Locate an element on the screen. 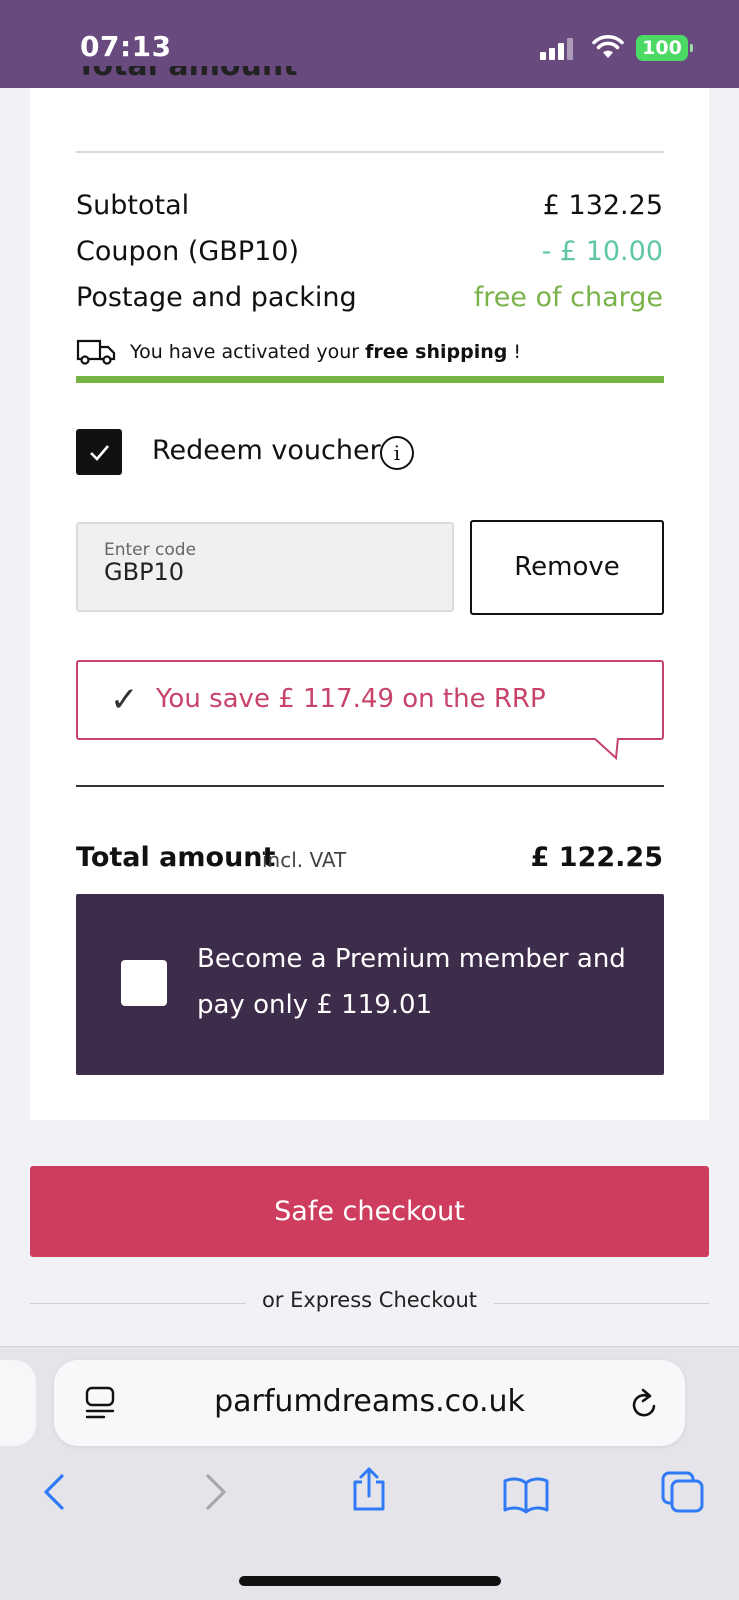  status-time: 07:13 is located at coordinates (126, 46).